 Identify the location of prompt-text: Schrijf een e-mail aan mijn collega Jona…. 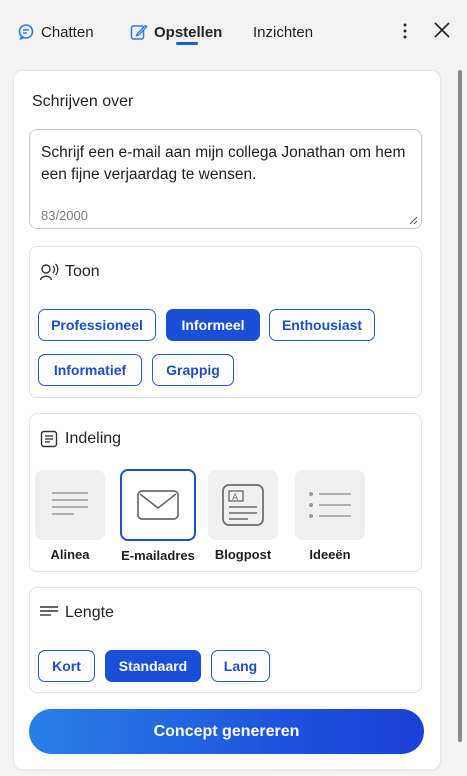
(223, 164).